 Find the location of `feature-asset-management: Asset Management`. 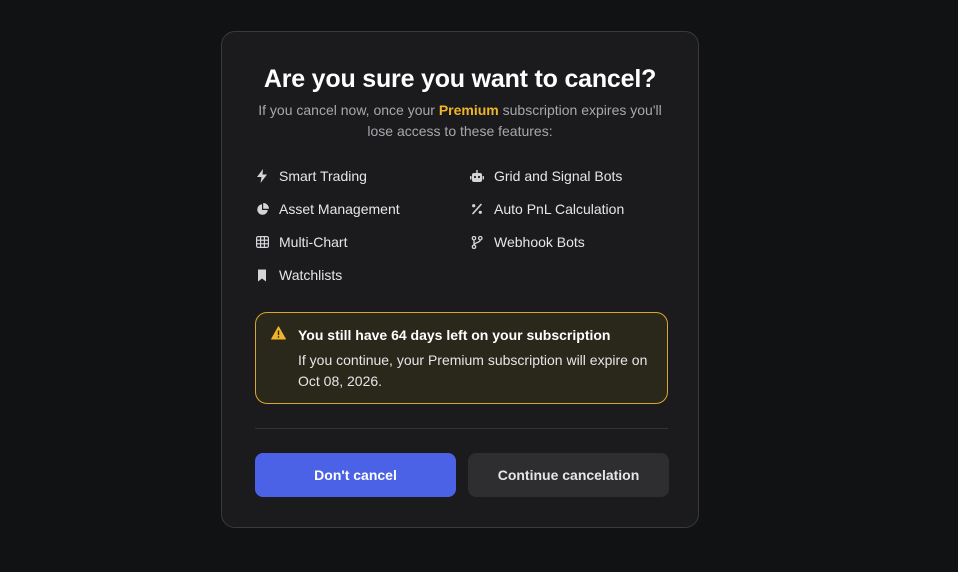

feature-asset-management: Asset Management is located at coordinates (327, 209).